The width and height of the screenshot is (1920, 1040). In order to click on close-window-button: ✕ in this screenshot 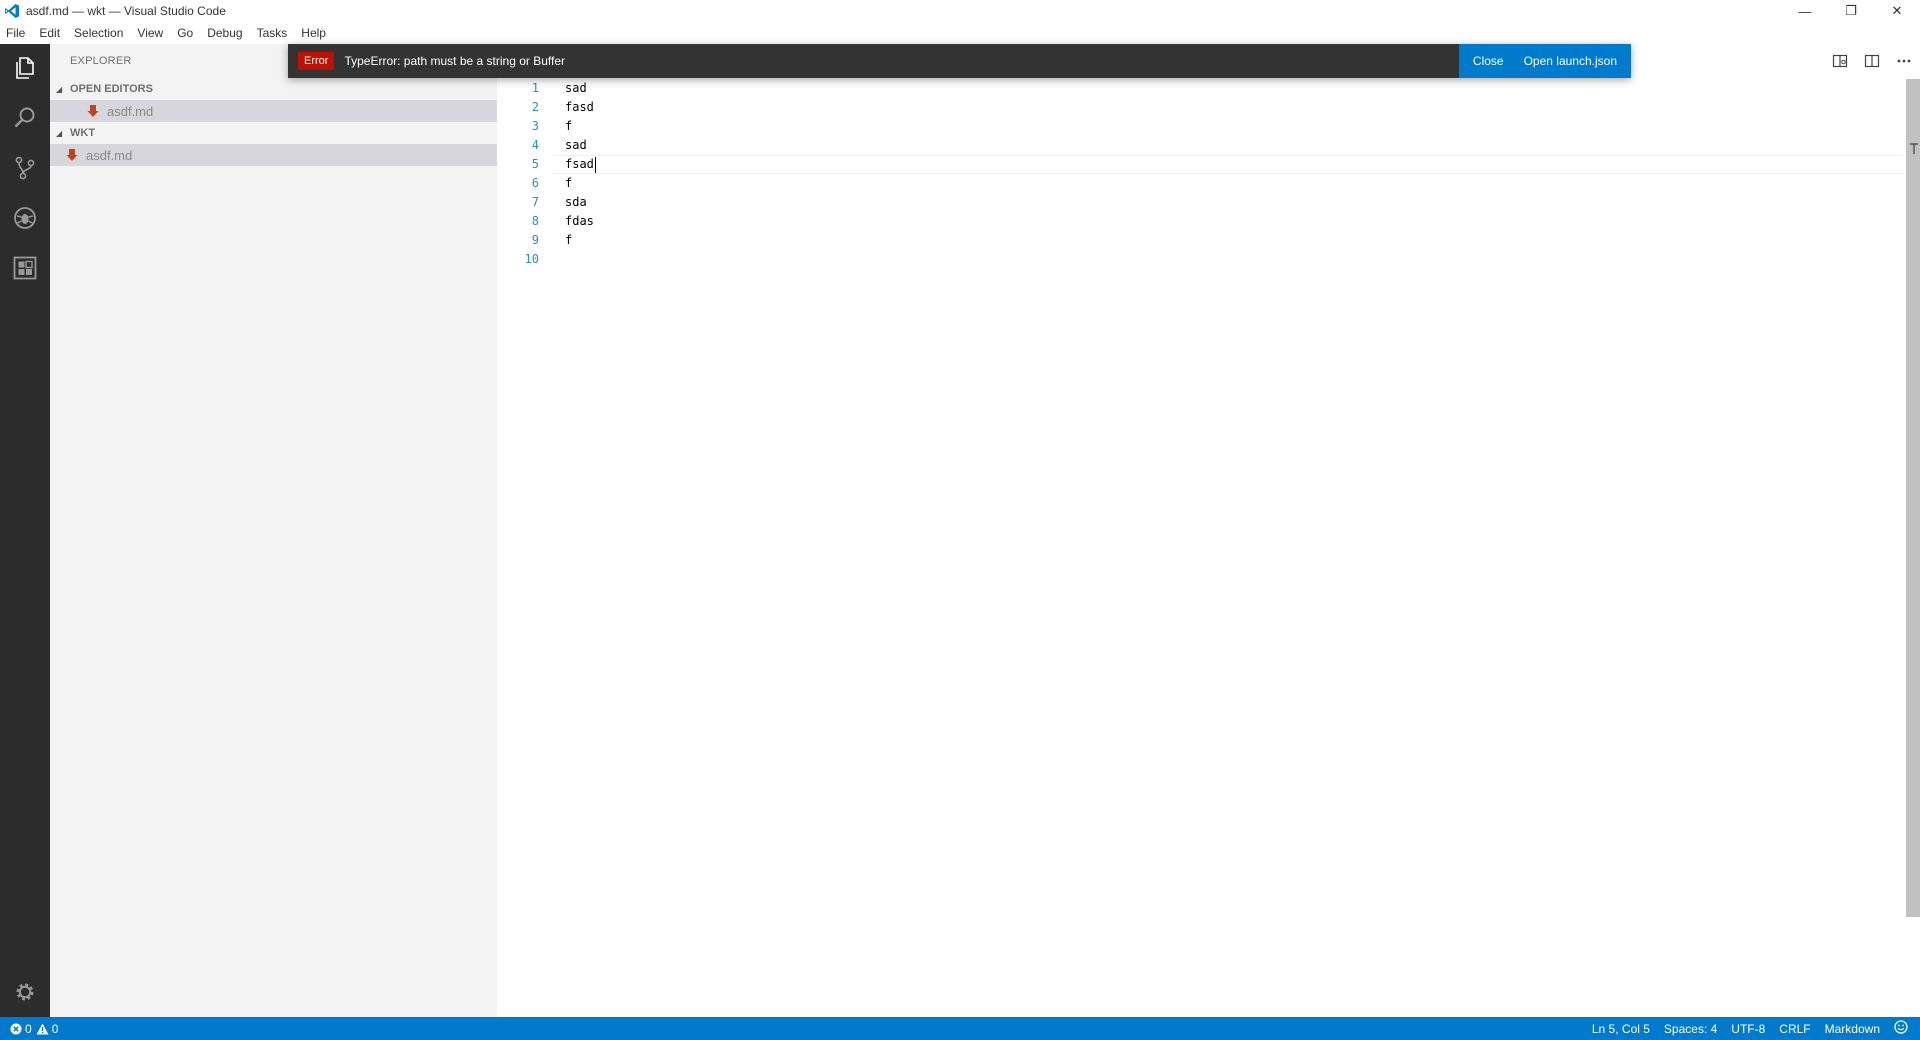, I will do `click(1897, 11)`.